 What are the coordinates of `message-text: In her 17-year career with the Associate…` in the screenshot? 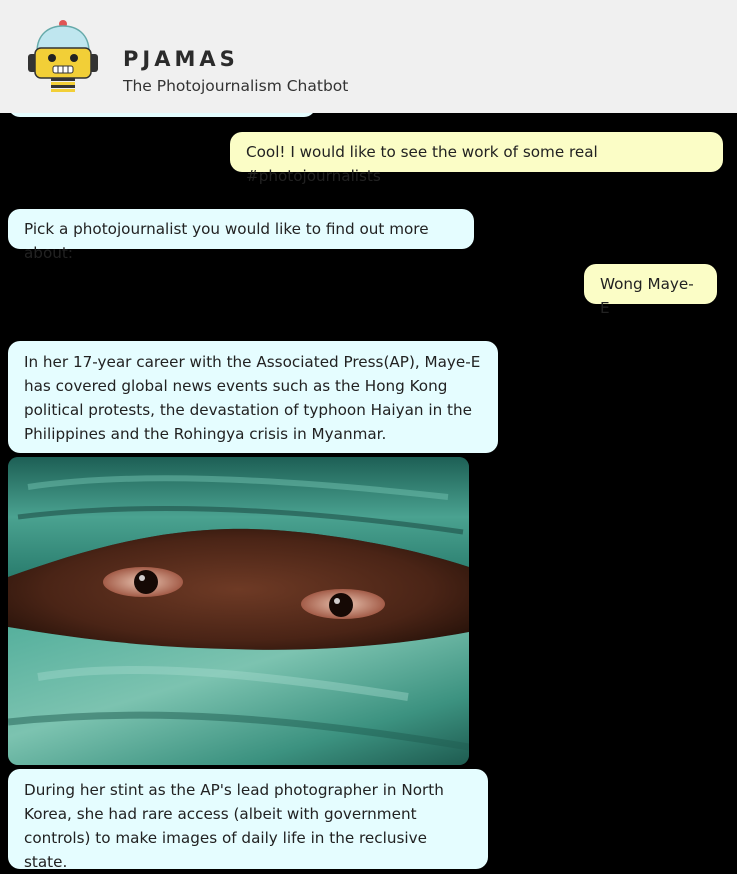 It's located at (252, 398).